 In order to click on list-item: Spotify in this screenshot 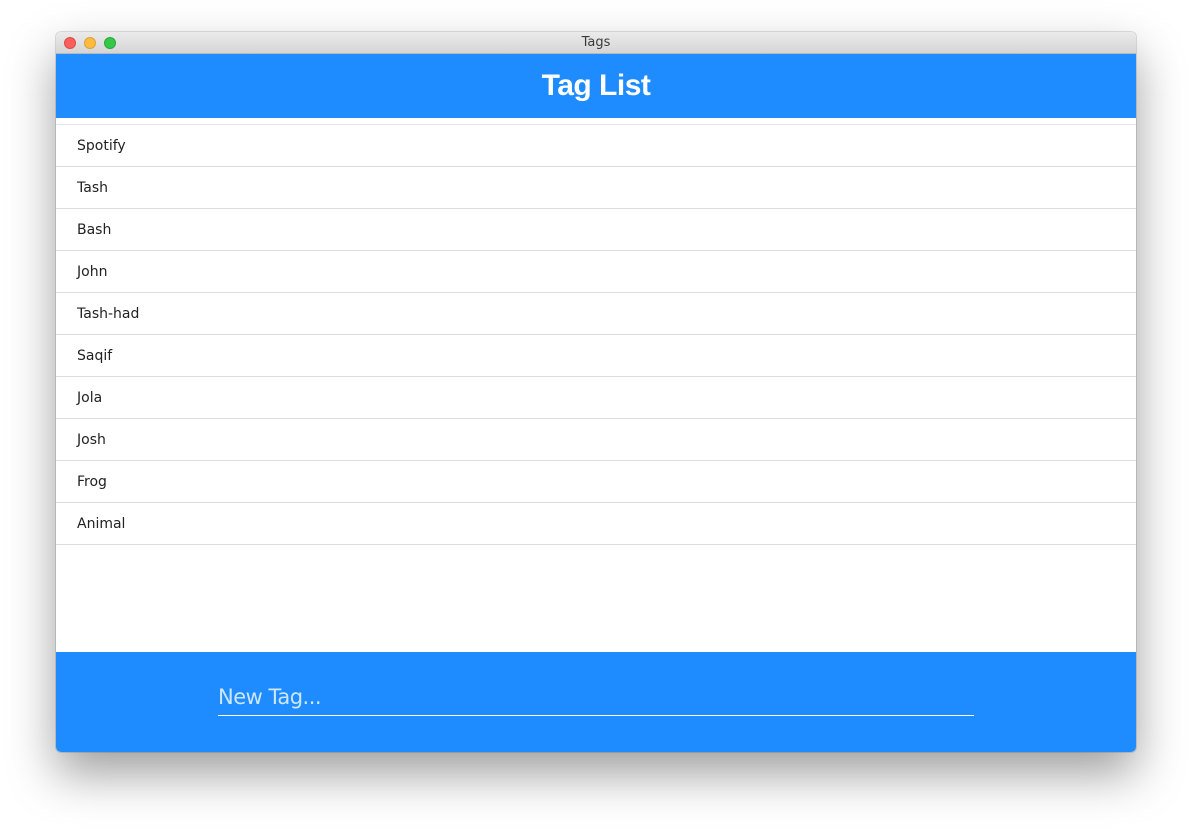, I will do `click(596, 146)`.